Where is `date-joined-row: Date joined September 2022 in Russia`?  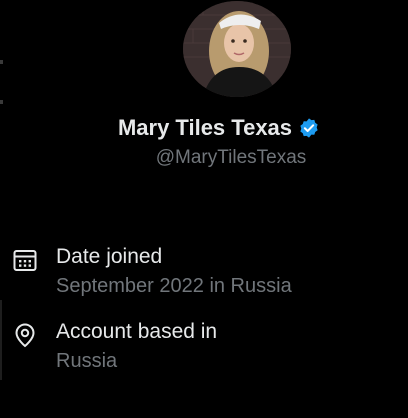
date-joined-row: Date joined September 2022 in Russia is located at coordinates (207, 275).